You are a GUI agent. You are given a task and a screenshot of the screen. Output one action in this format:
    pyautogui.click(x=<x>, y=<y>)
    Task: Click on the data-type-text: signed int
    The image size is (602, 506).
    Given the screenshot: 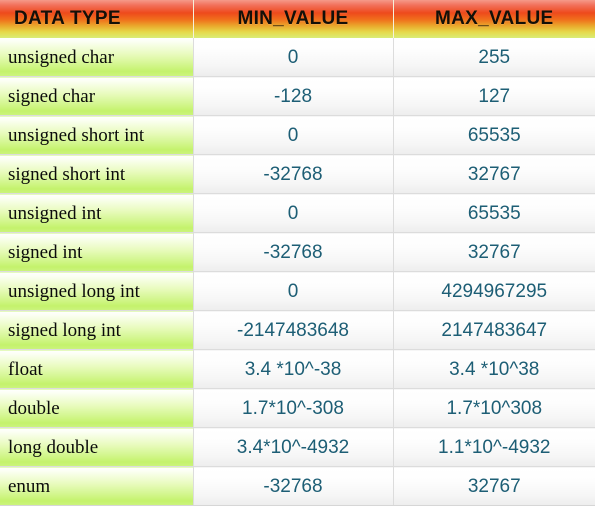 What is the action you would take?
    pyautogui.click(x=45, y=252)
    